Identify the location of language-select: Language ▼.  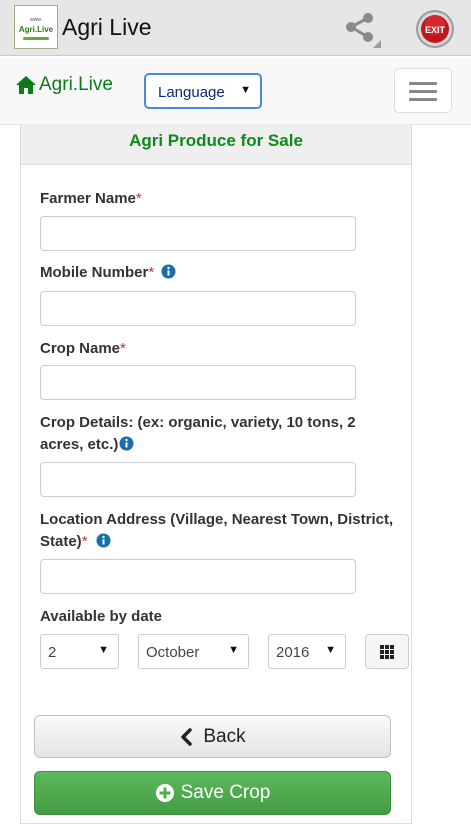
(203, 91).